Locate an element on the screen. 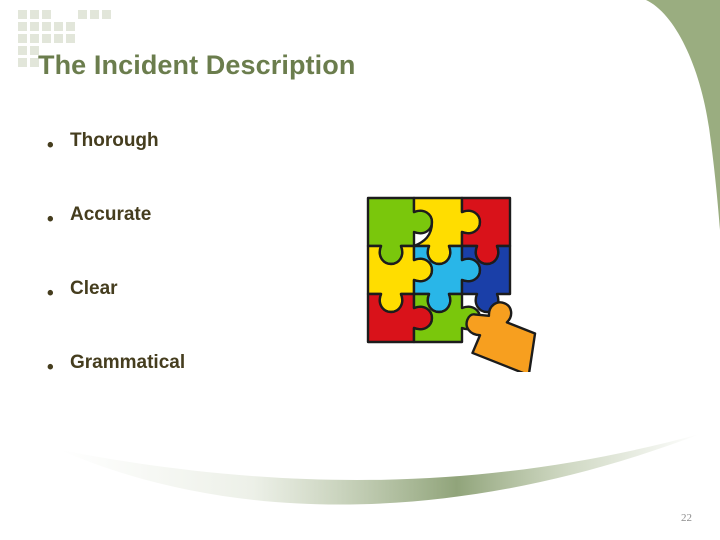 Image resolution: width=720 pixels, height=540 pixels. page-number: 22 is located at coordinates (686, 518).